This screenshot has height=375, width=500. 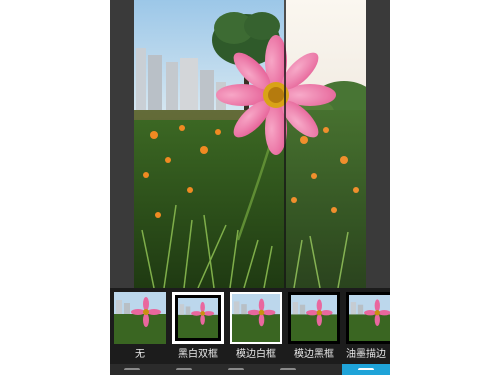 I want to click on frame-option-double: 黑白双框, so click(x=198, y=327).